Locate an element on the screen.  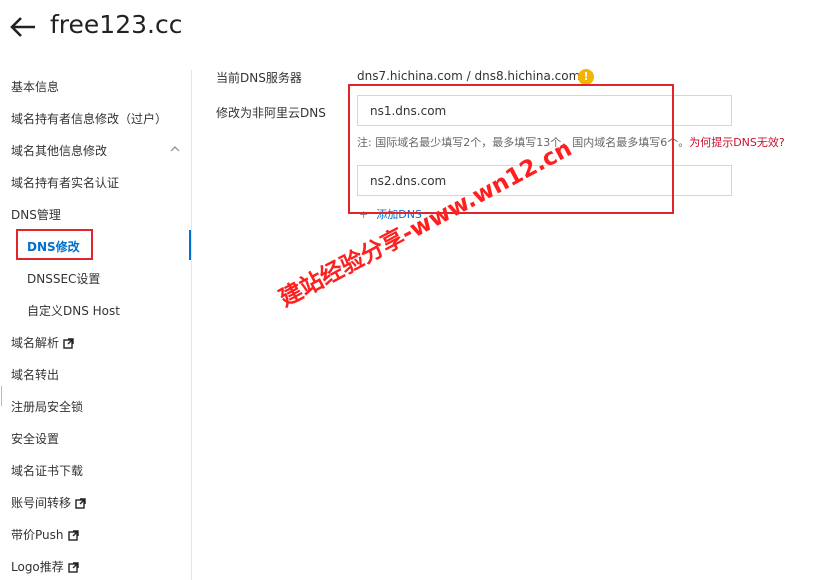
sidebar-item-logo-recommend: Logo推荐 is located at coordinates (45, 567).